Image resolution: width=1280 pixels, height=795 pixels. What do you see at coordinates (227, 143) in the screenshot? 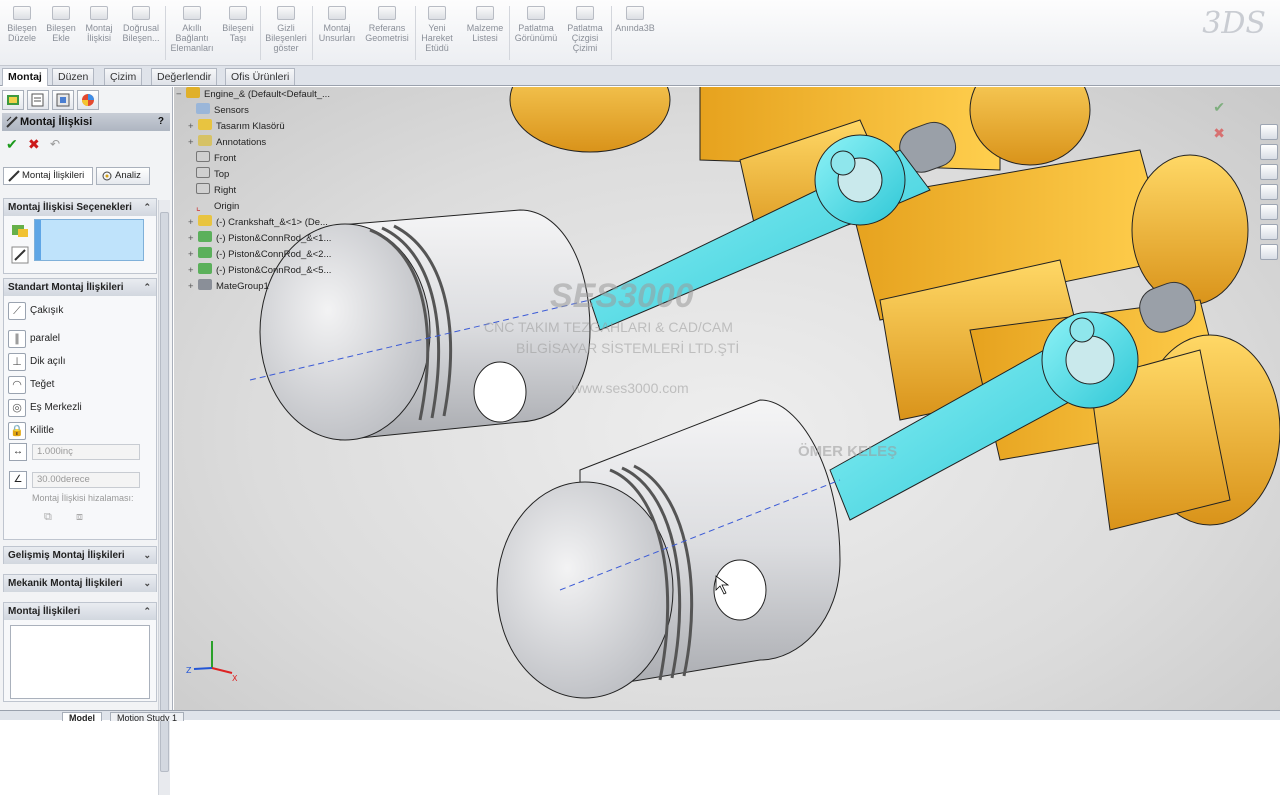
I see `tree-item-annotations: + Annotations` at bounding box center [227, 143].